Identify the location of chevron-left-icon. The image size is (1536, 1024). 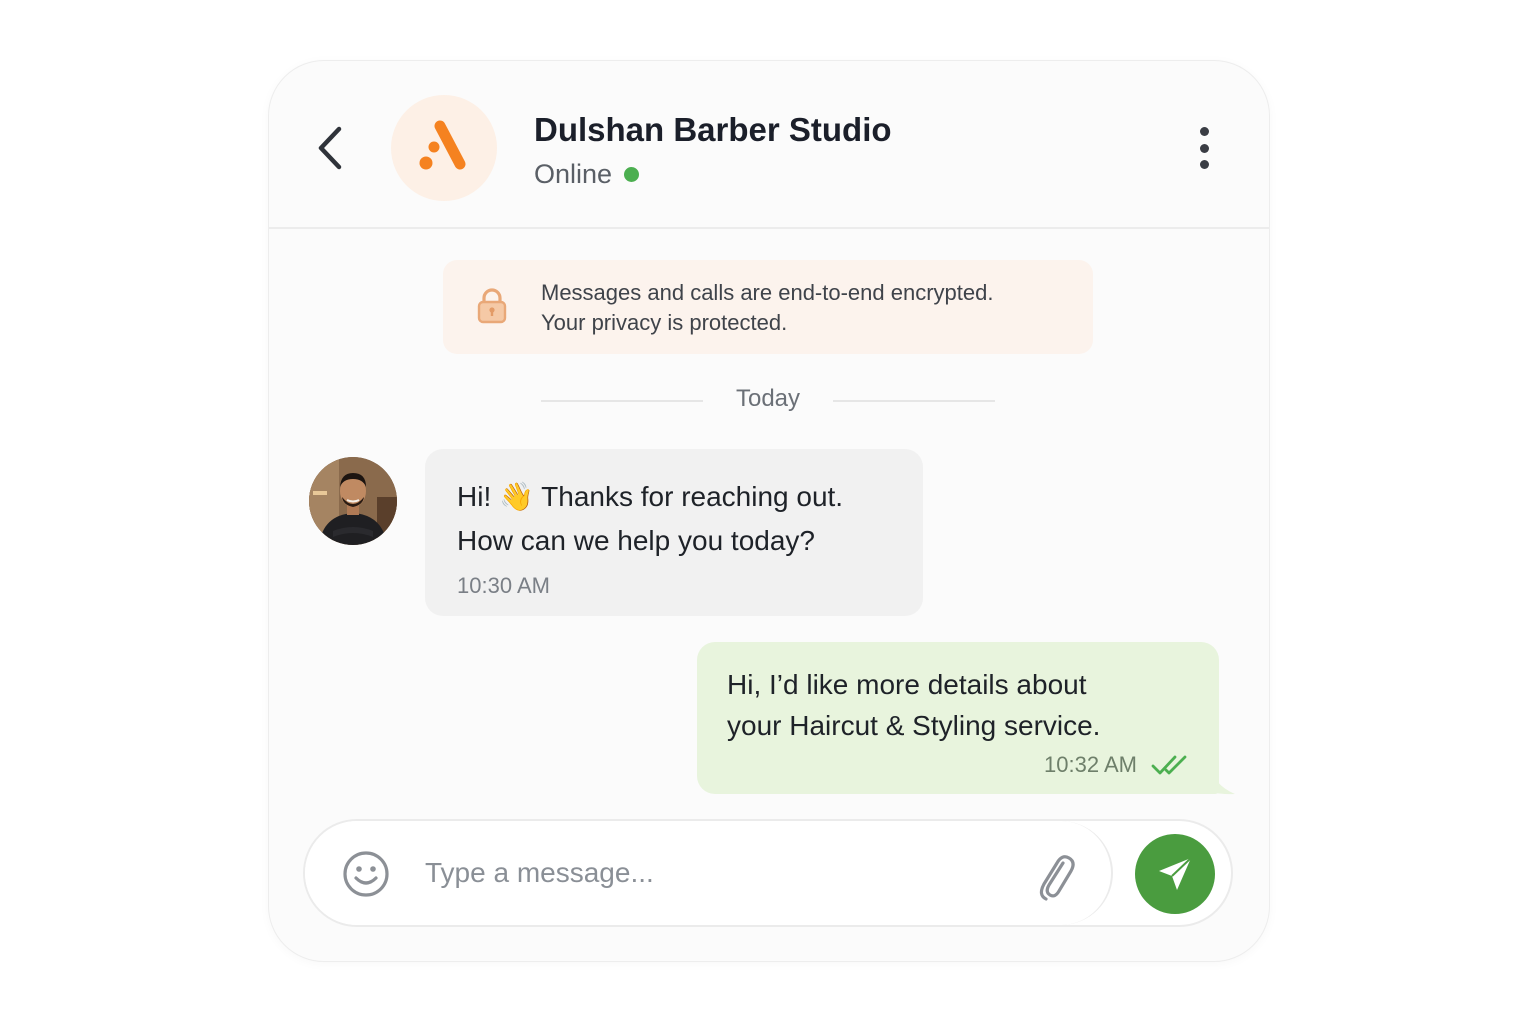
(330, 148).